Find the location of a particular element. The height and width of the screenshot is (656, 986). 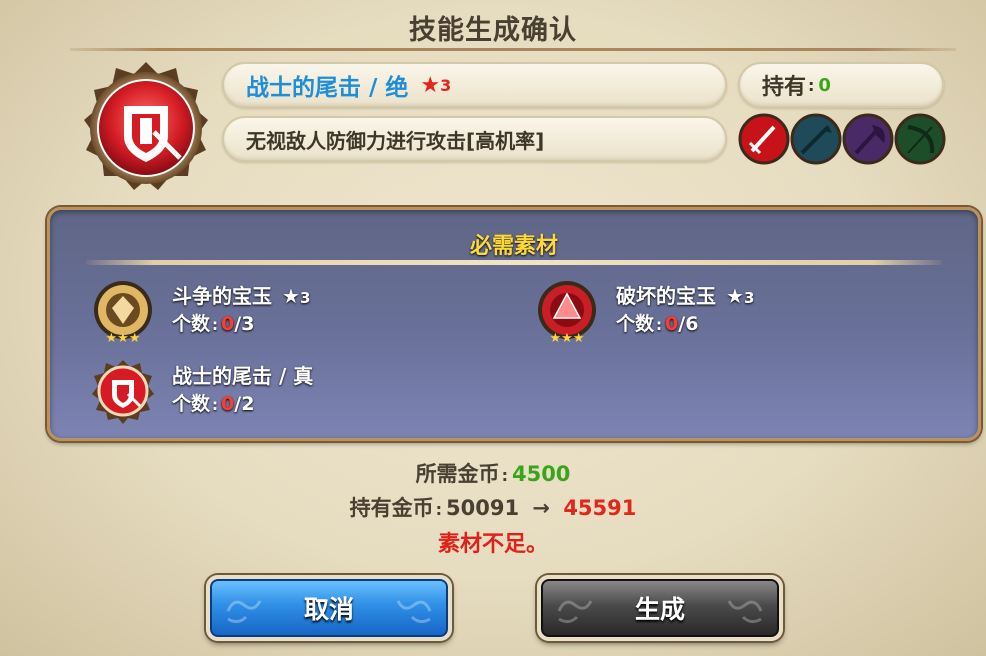

owned-gold-line: 持有金币:50091 → 45591 is located at coordinates (493, 507).